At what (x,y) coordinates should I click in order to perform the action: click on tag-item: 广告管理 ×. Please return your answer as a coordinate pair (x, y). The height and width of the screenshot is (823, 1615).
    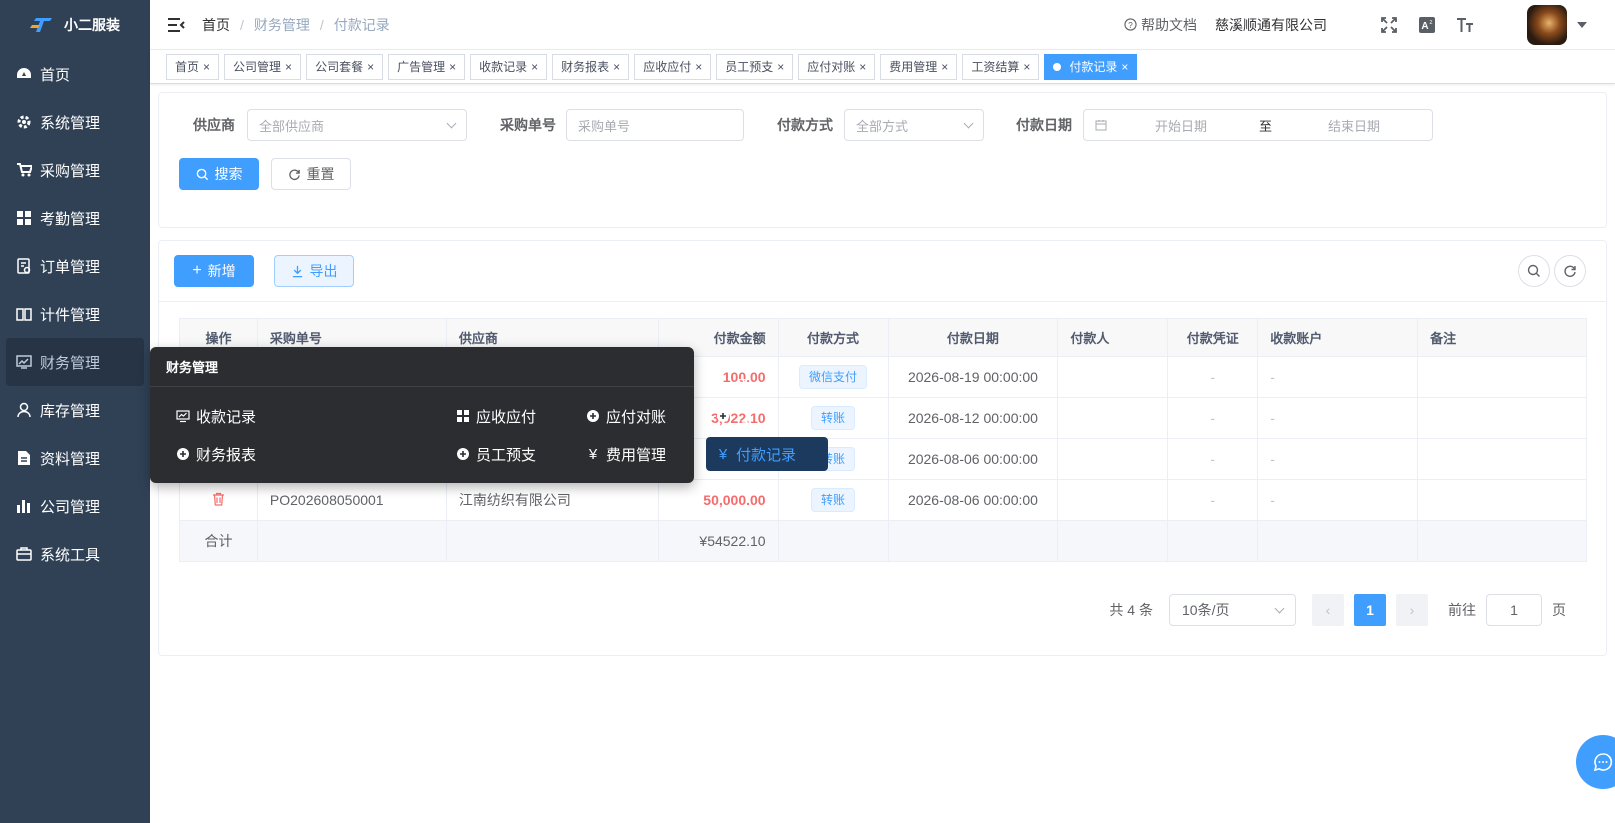
    Looking at the image, I should click on (427, 66).